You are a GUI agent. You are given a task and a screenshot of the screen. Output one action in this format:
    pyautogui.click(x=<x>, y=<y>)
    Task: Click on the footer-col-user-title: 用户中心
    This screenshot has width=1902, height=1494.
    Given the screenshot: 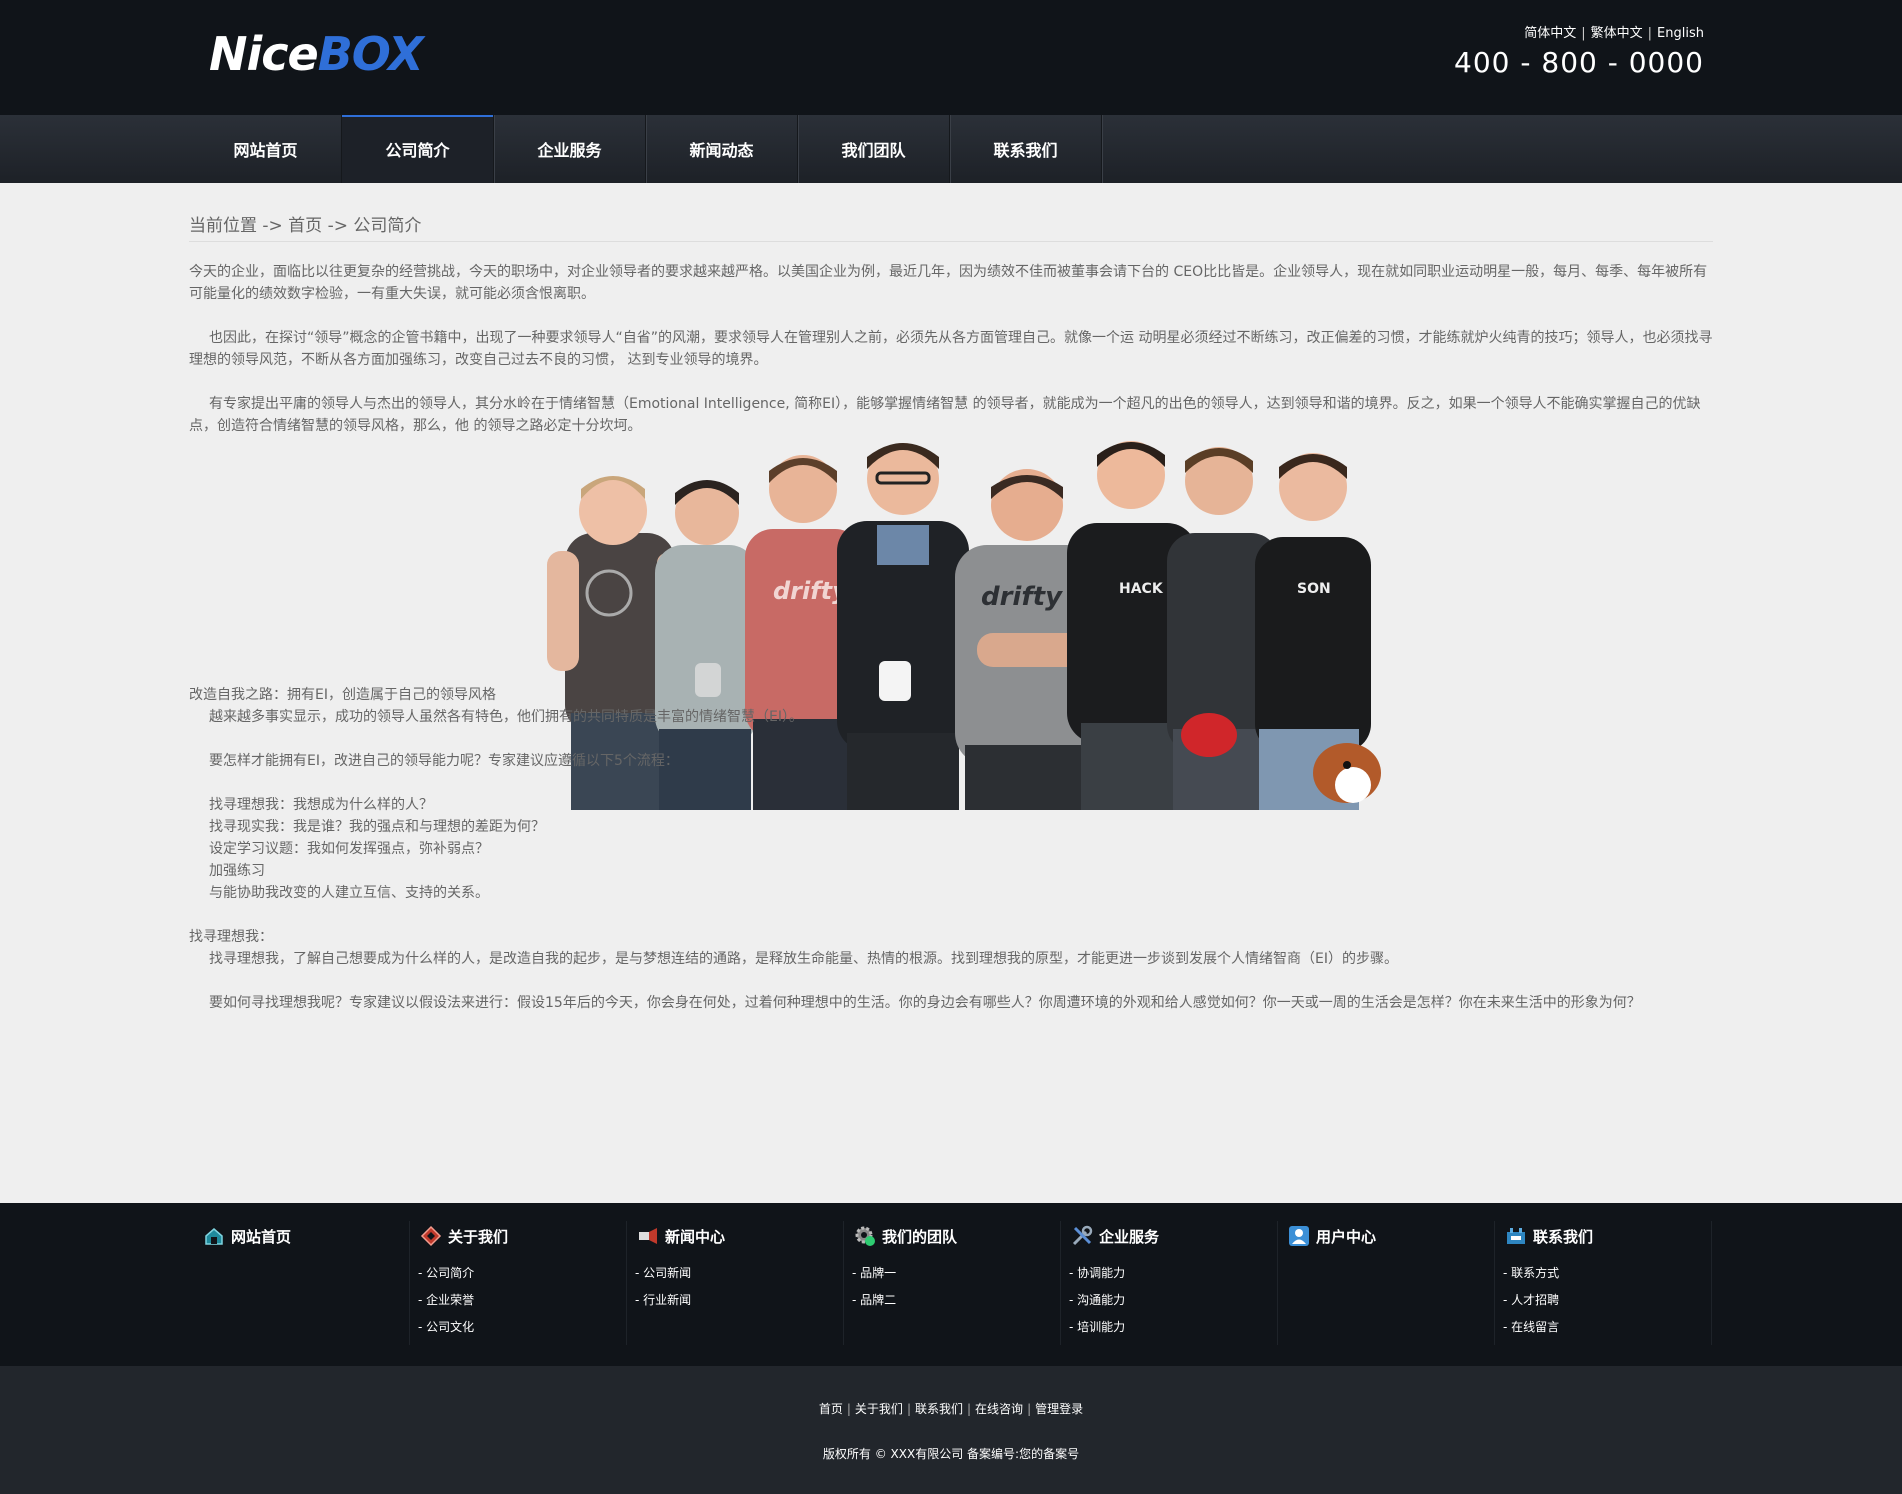 What is the action you would take?
    pyautogui.click(x=1332, y=1236)
    